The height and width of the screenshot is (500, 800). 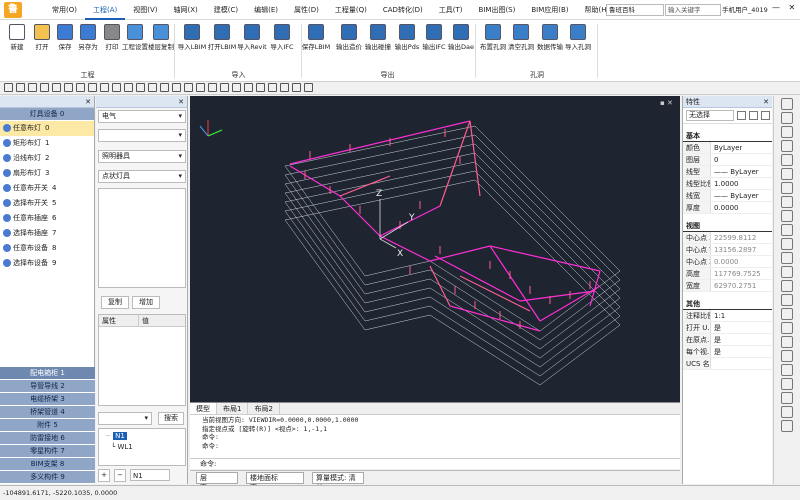 I want to click on copy-button: 复制, so click(x=115, y=302).